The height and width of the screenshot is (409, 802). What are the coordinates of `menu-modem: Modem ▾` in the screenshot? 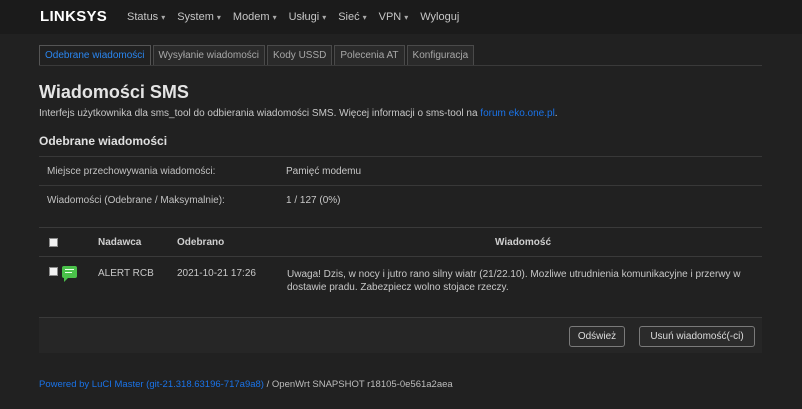 It's located at (255, 17).